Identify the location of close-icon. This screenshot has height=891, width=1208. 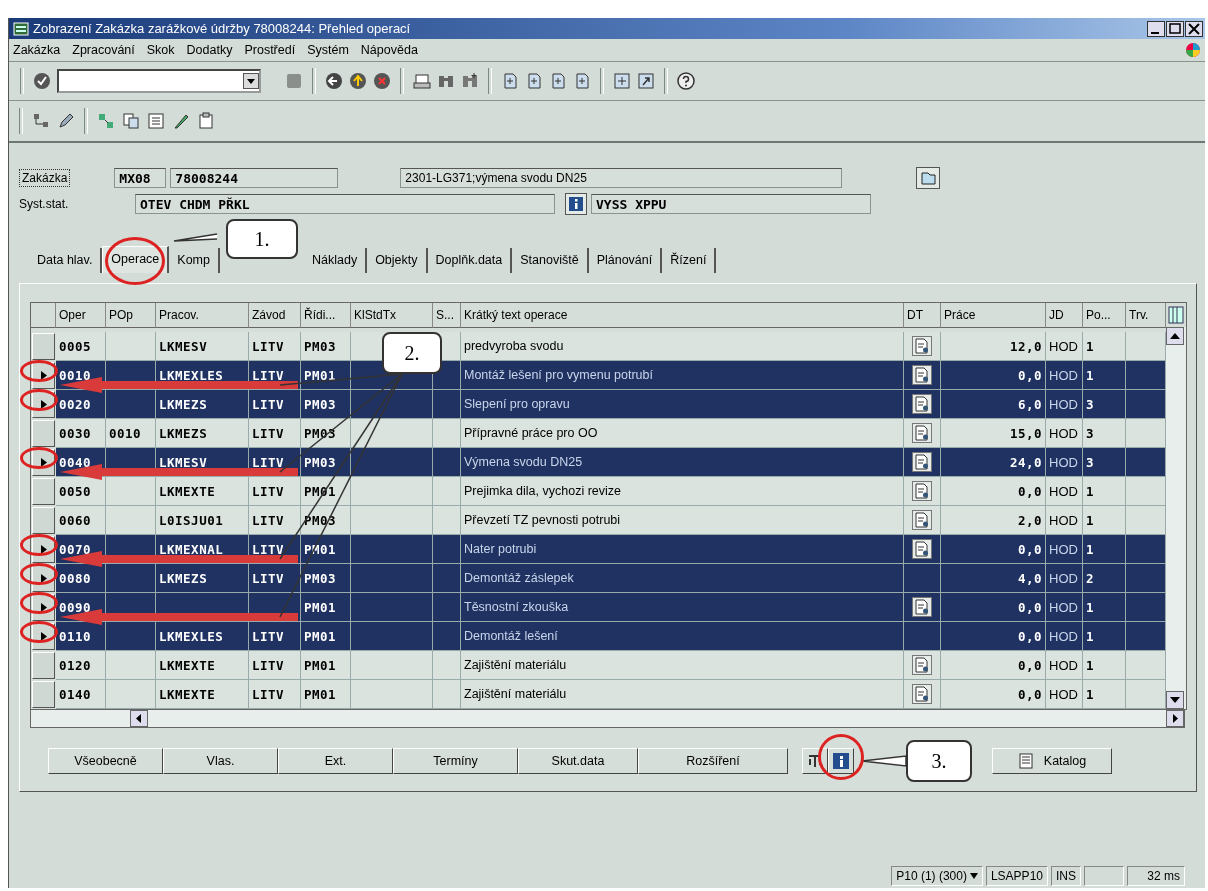
(1194, 28).